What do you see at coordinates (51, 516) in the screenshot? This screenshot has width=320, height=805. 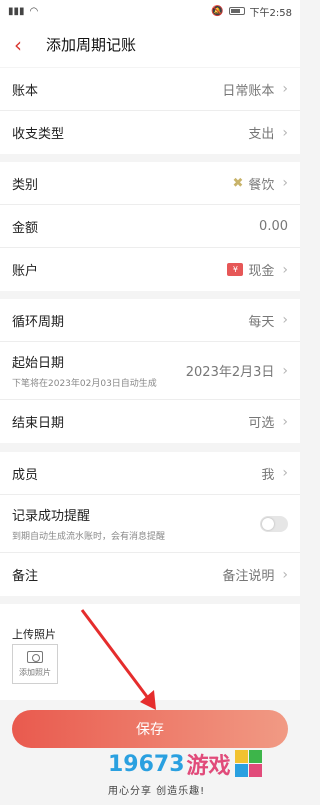 I see `reminder-label: 记录成功提醒` at bounding box center [51, 516].